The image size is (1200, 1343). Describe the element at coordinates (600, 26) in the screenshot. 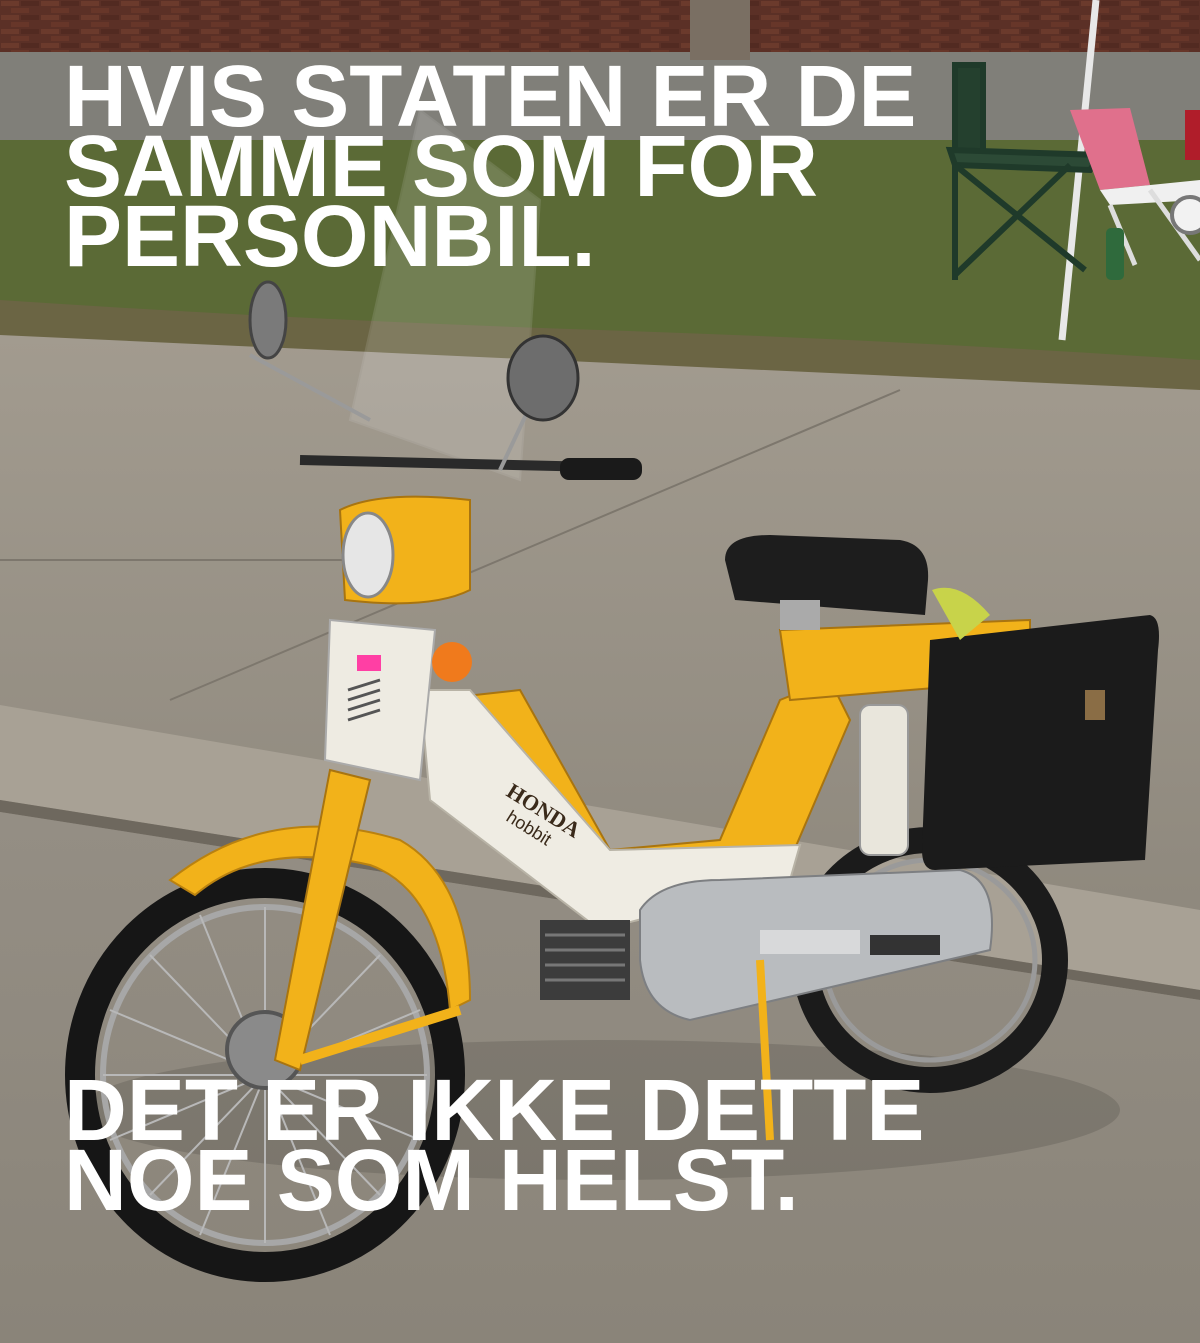

I see `brick-wall` at that location.